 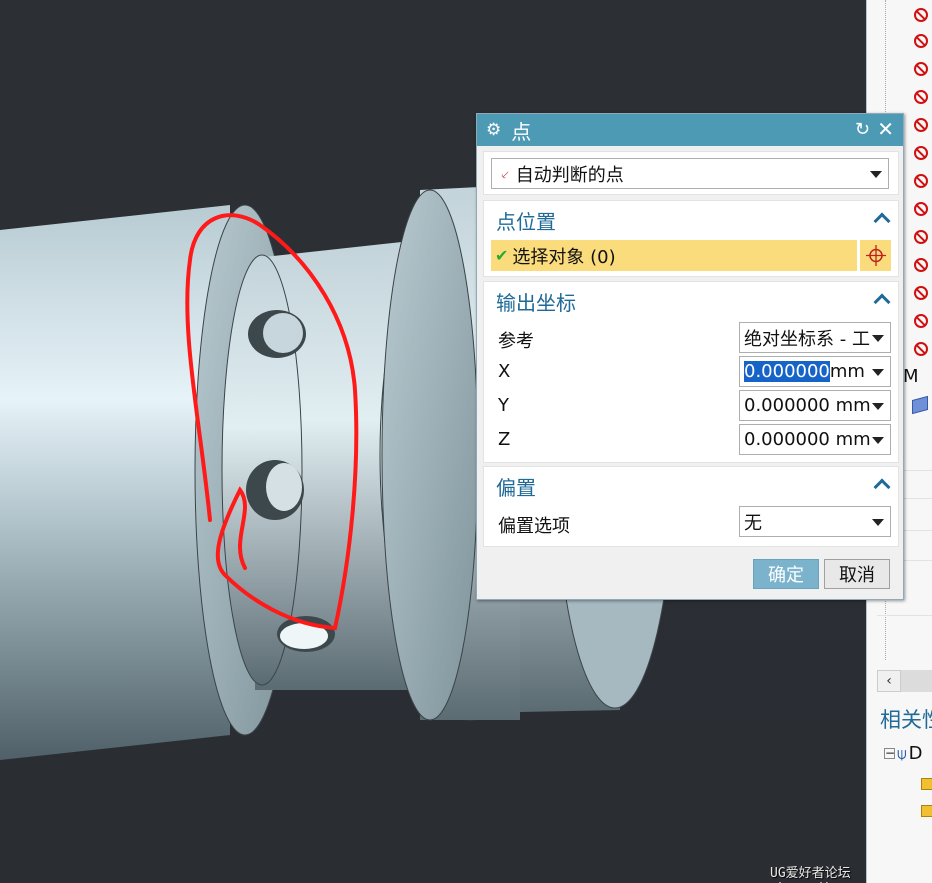 What do you see at coordinates (885, 129) in the screenshot?
I see `close-icon: ✕` at bounding box center [885, 129].